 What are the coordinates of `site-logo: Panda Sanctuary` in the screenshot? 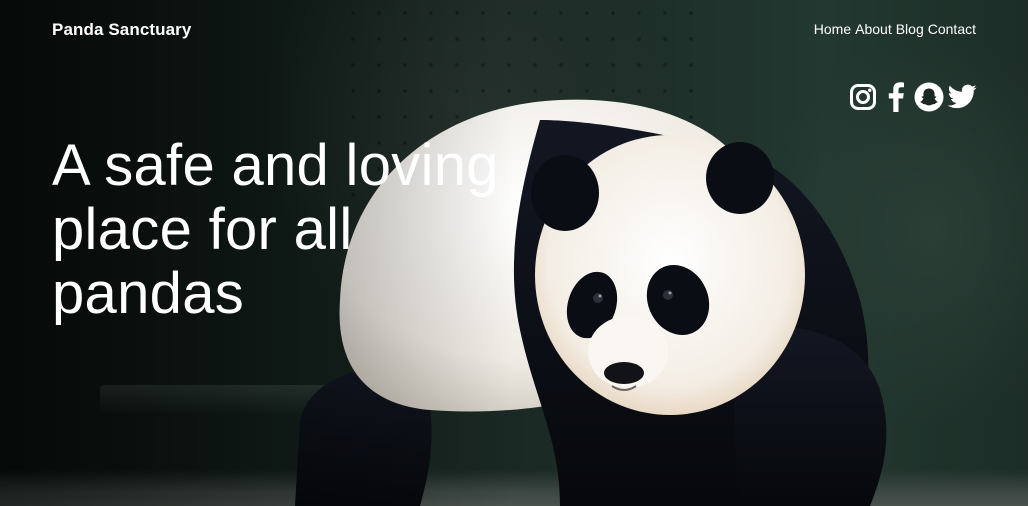 It's located at (121, 30).